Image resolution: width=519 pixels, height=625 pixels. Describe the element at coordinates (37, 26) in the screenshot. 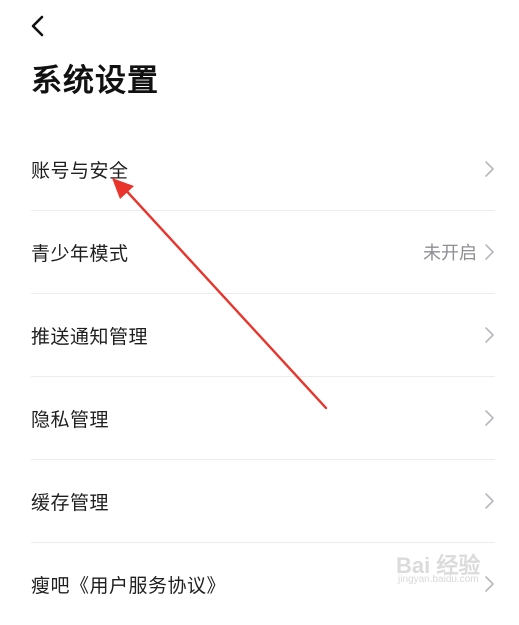

I see `chevron-left-icon` at that location.